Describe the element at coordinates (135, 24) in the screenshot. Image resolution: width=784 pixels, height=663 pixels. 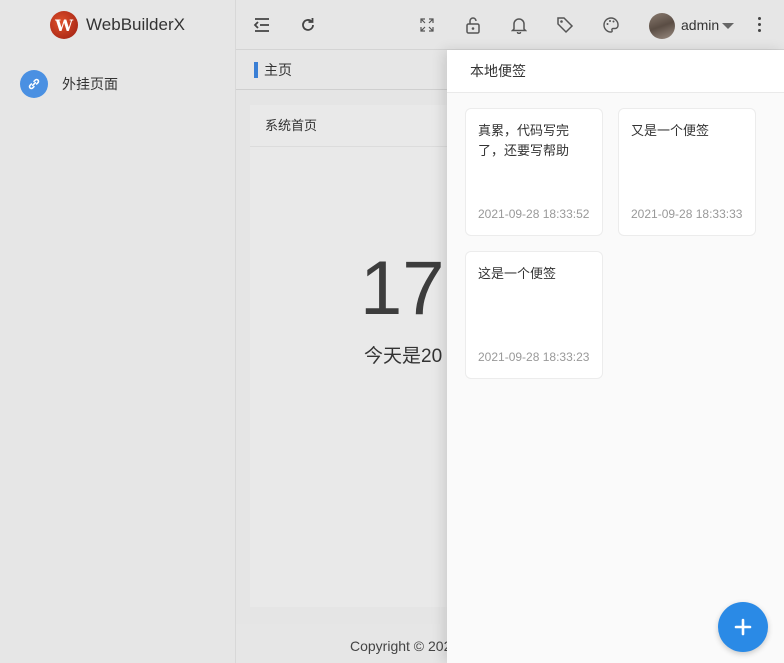
I see `app-title: WebBuilderX` at that location.